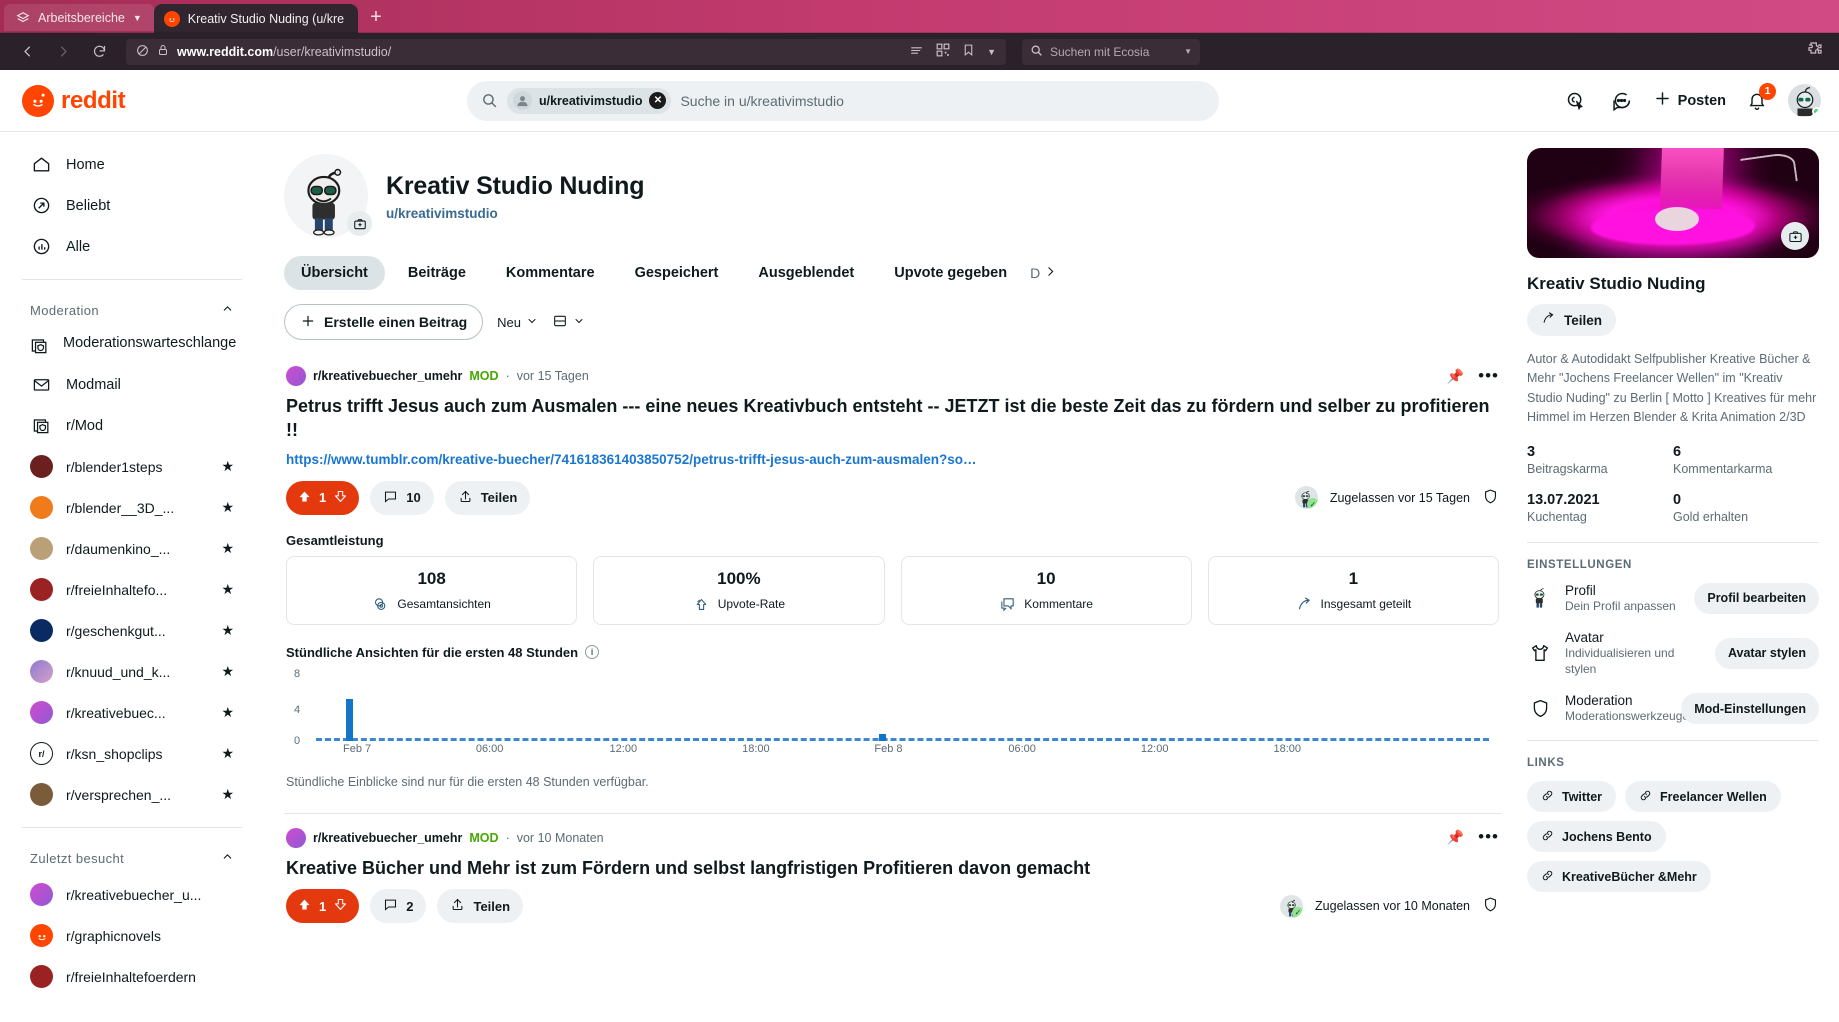  What do you see at coordinates (27, 52) in the screenshot?
I see `back-button` at bounding box center [27, 52].